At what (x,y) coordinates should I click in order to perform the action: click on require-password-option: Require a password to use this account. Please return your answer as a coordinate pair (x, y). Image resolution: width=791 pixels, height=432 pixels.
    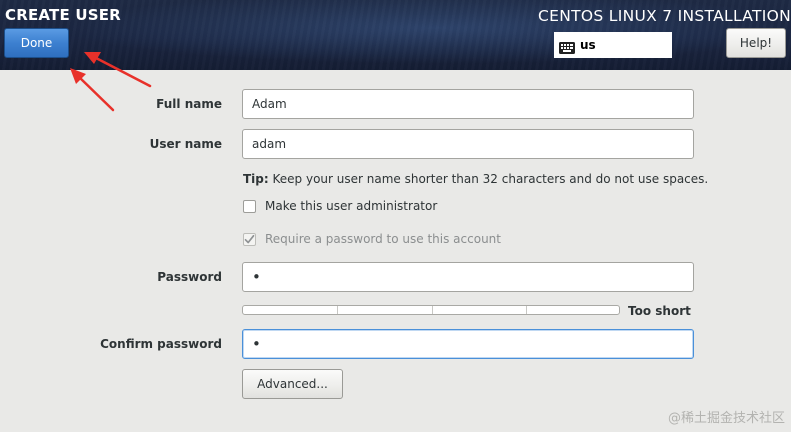
    Looking at the image, I should click on (372, 239).